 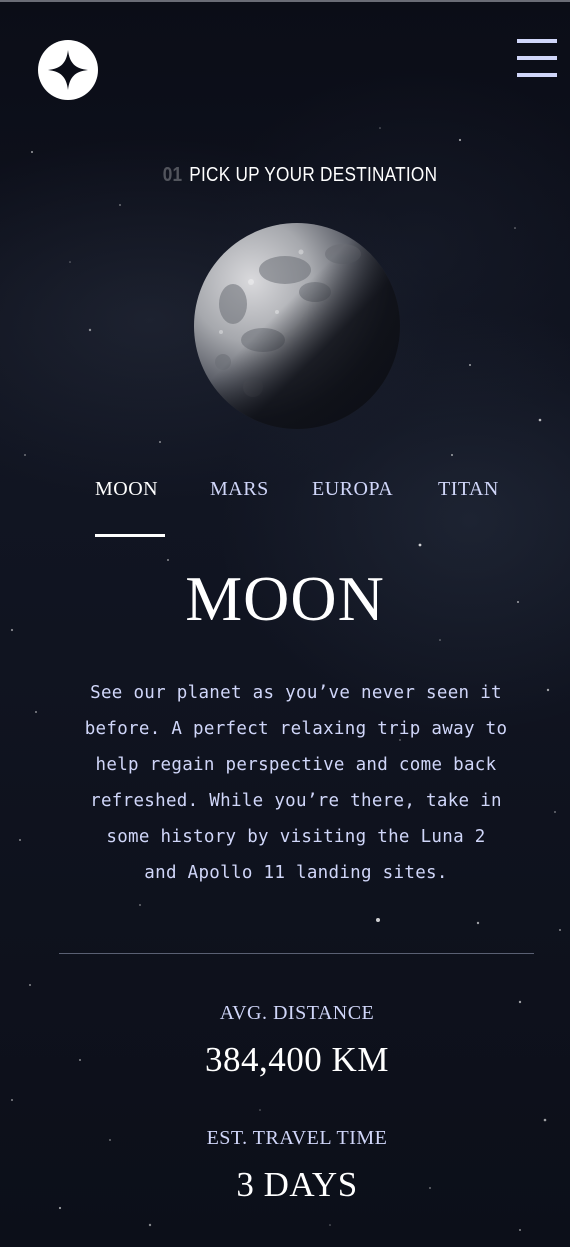 I want to click on star-shape-icon, so click(x=68, y=70).